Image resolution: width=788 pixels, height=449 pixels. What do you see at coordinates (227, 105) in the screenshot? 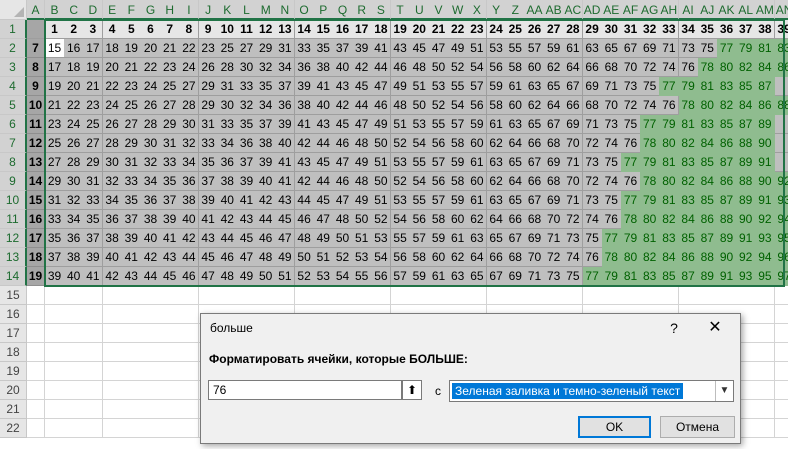
I see `data-cell: 30` at bounding box center [227, 105].